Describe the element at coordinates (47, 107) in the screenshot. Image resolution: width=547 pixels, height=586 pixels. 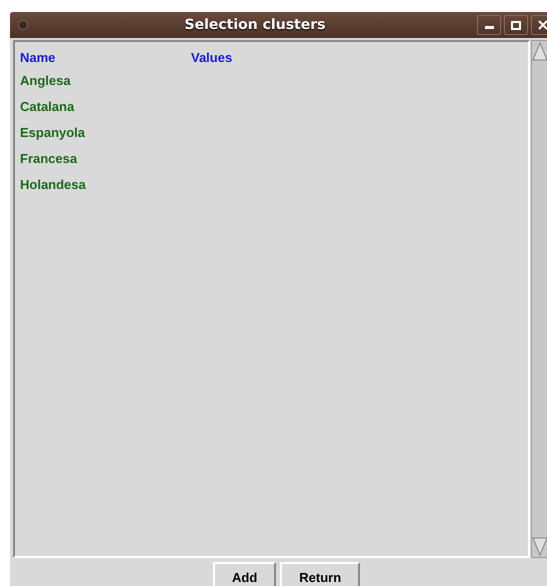
I see `cluster-name: Catalana` at that location.